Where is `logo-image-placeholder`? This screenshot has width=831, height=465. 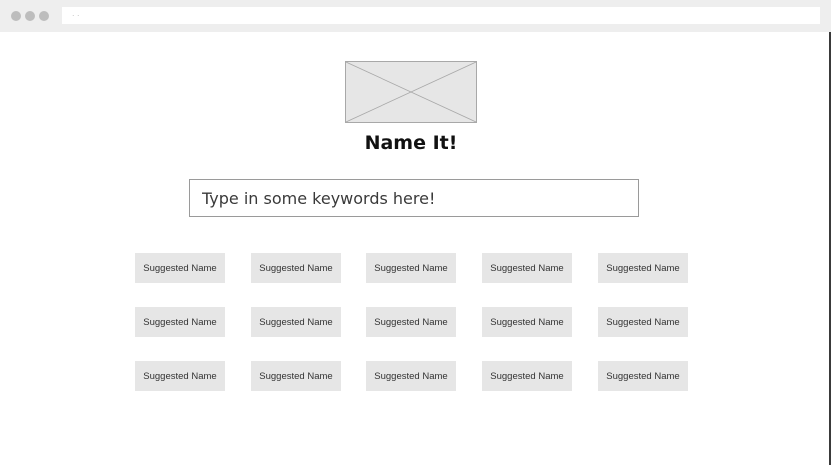 logo-image-placeholder is located at coordinates (411, 92).